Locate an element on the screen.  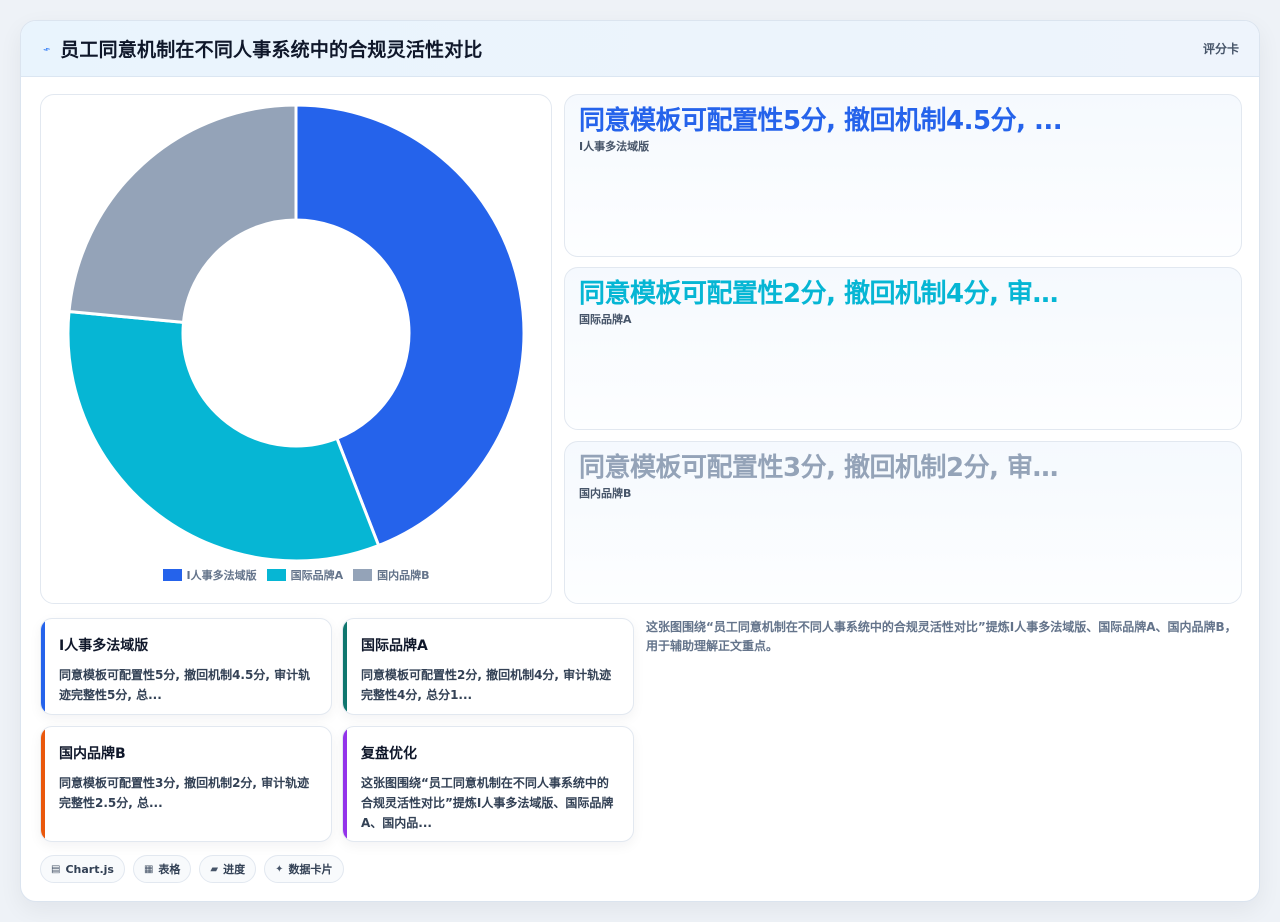
legend-item-1: 国际品牌A is located at coordinates (305, 575).